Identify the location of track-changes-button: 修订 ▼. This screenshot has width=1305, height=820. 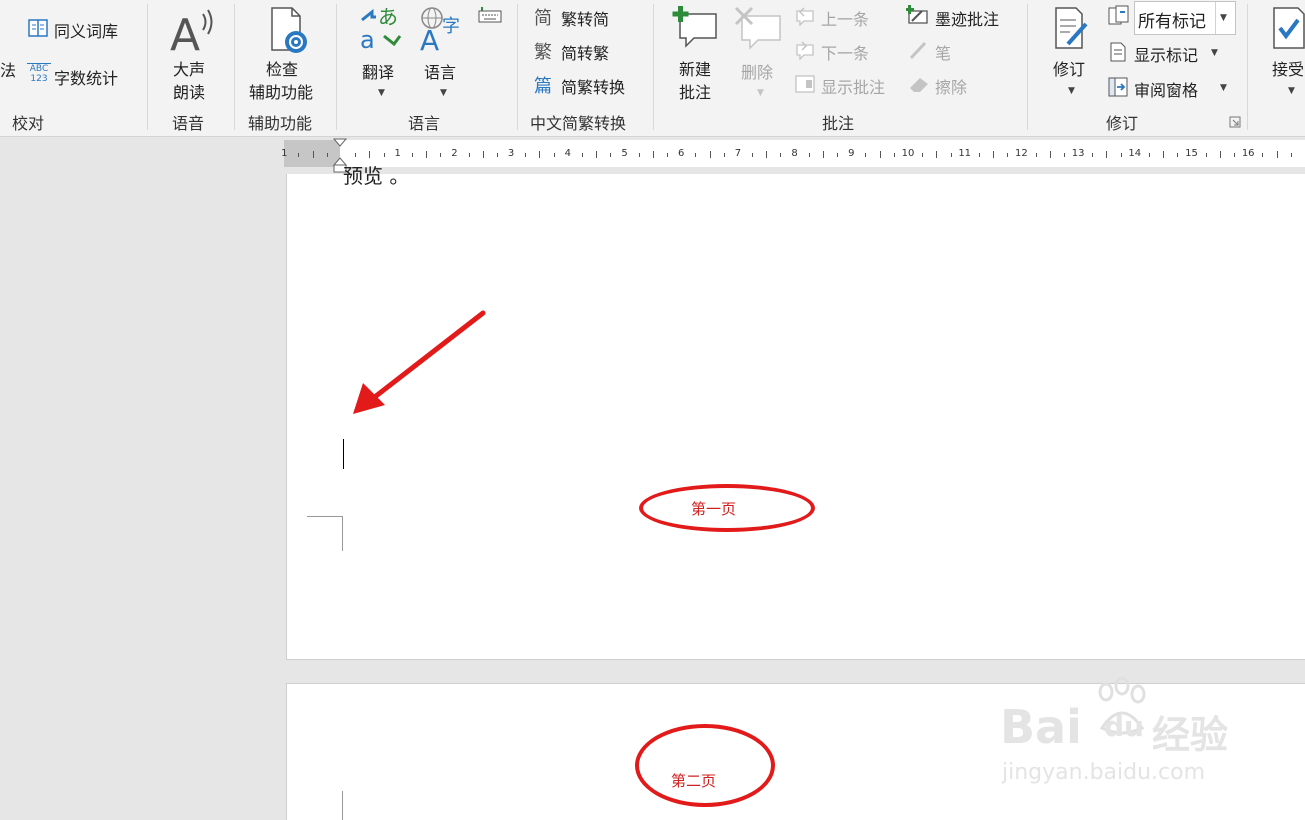
(1071, 54).